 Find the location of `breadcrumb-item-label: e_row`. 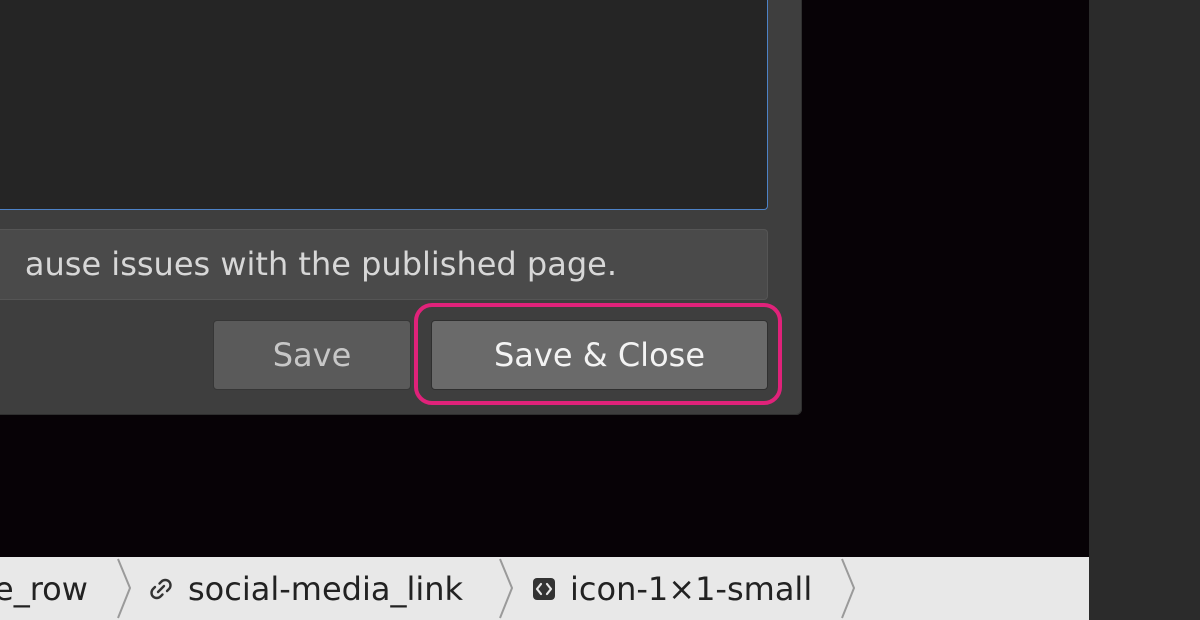

breadcrumb-item-label: e_row is located at coordinates (44, 588).